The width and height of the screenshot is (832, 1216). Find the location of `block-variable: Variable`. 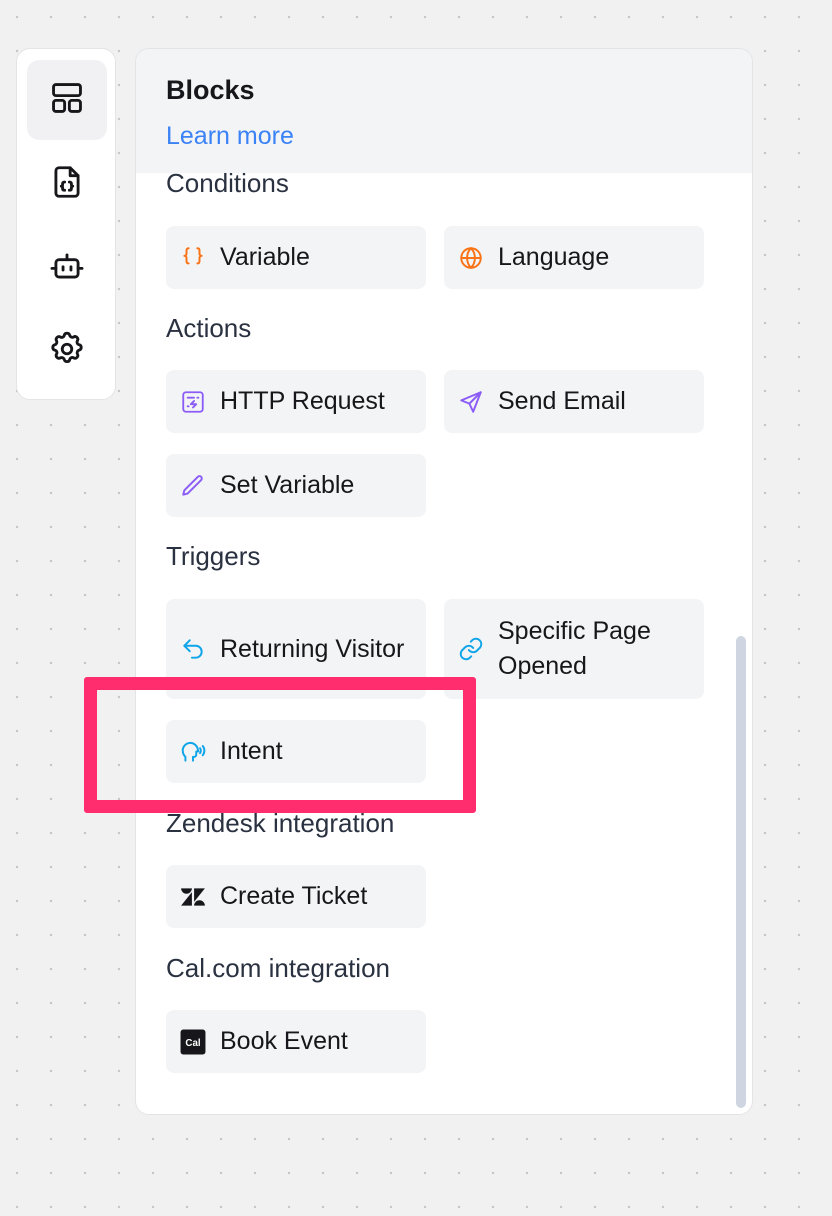

block-variable: Variable is located at coordinates (296, 257).